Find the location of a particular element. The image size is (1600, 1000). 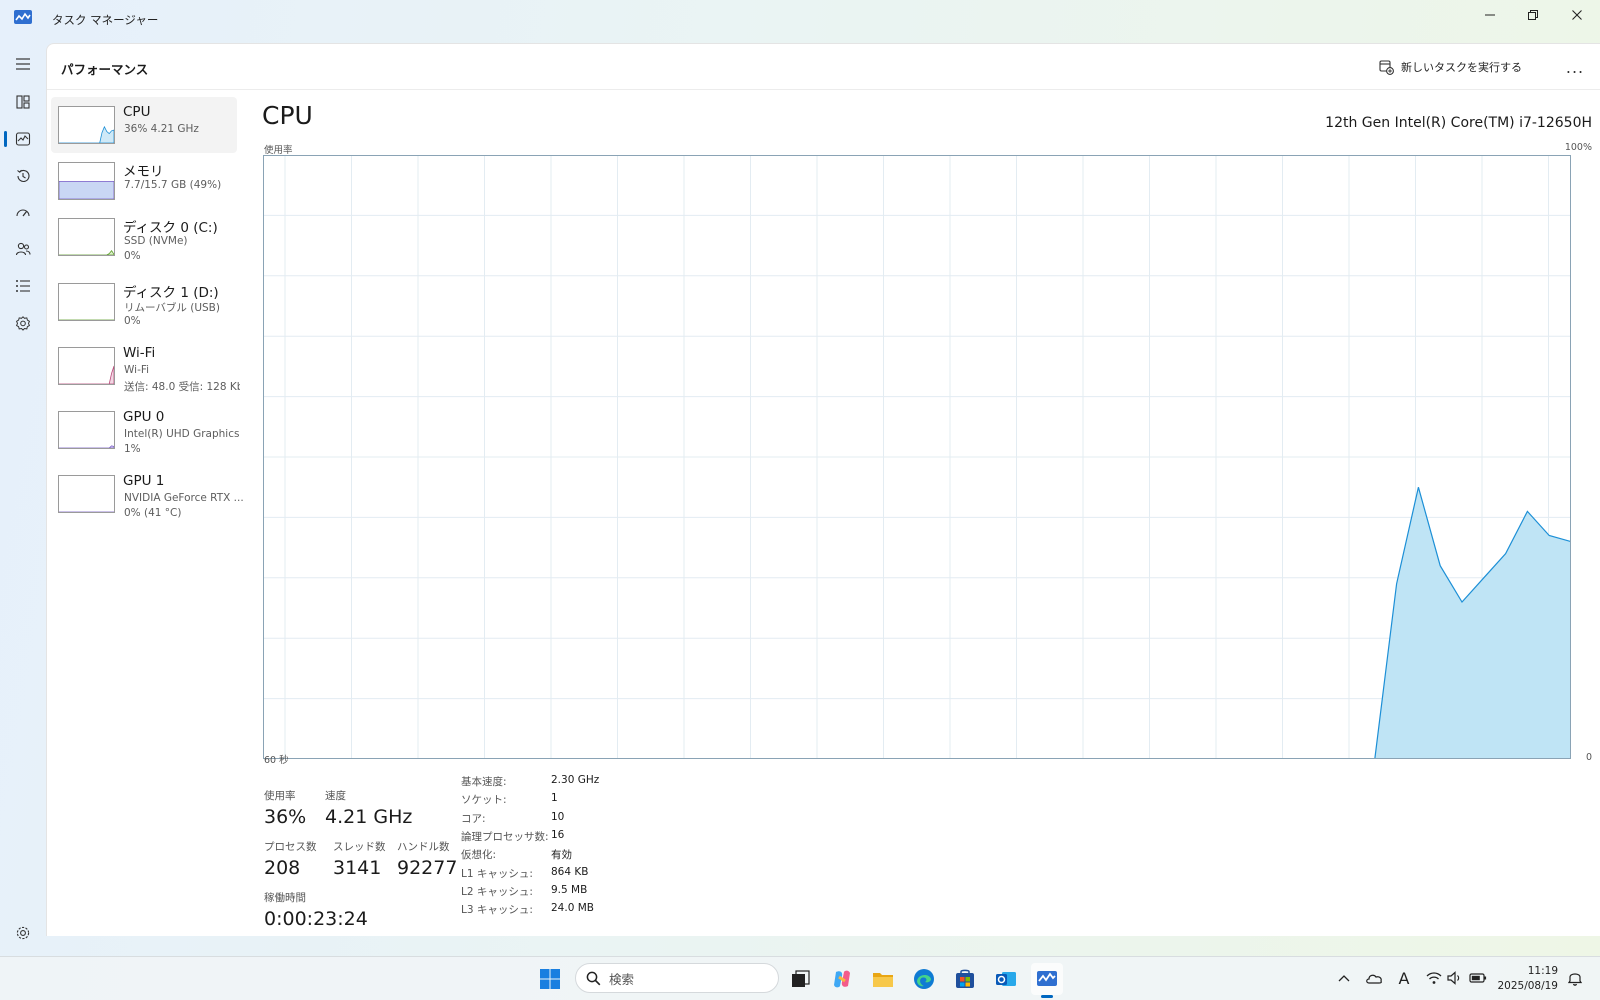

ime-icon: A is located at coordinates (1404, 978).